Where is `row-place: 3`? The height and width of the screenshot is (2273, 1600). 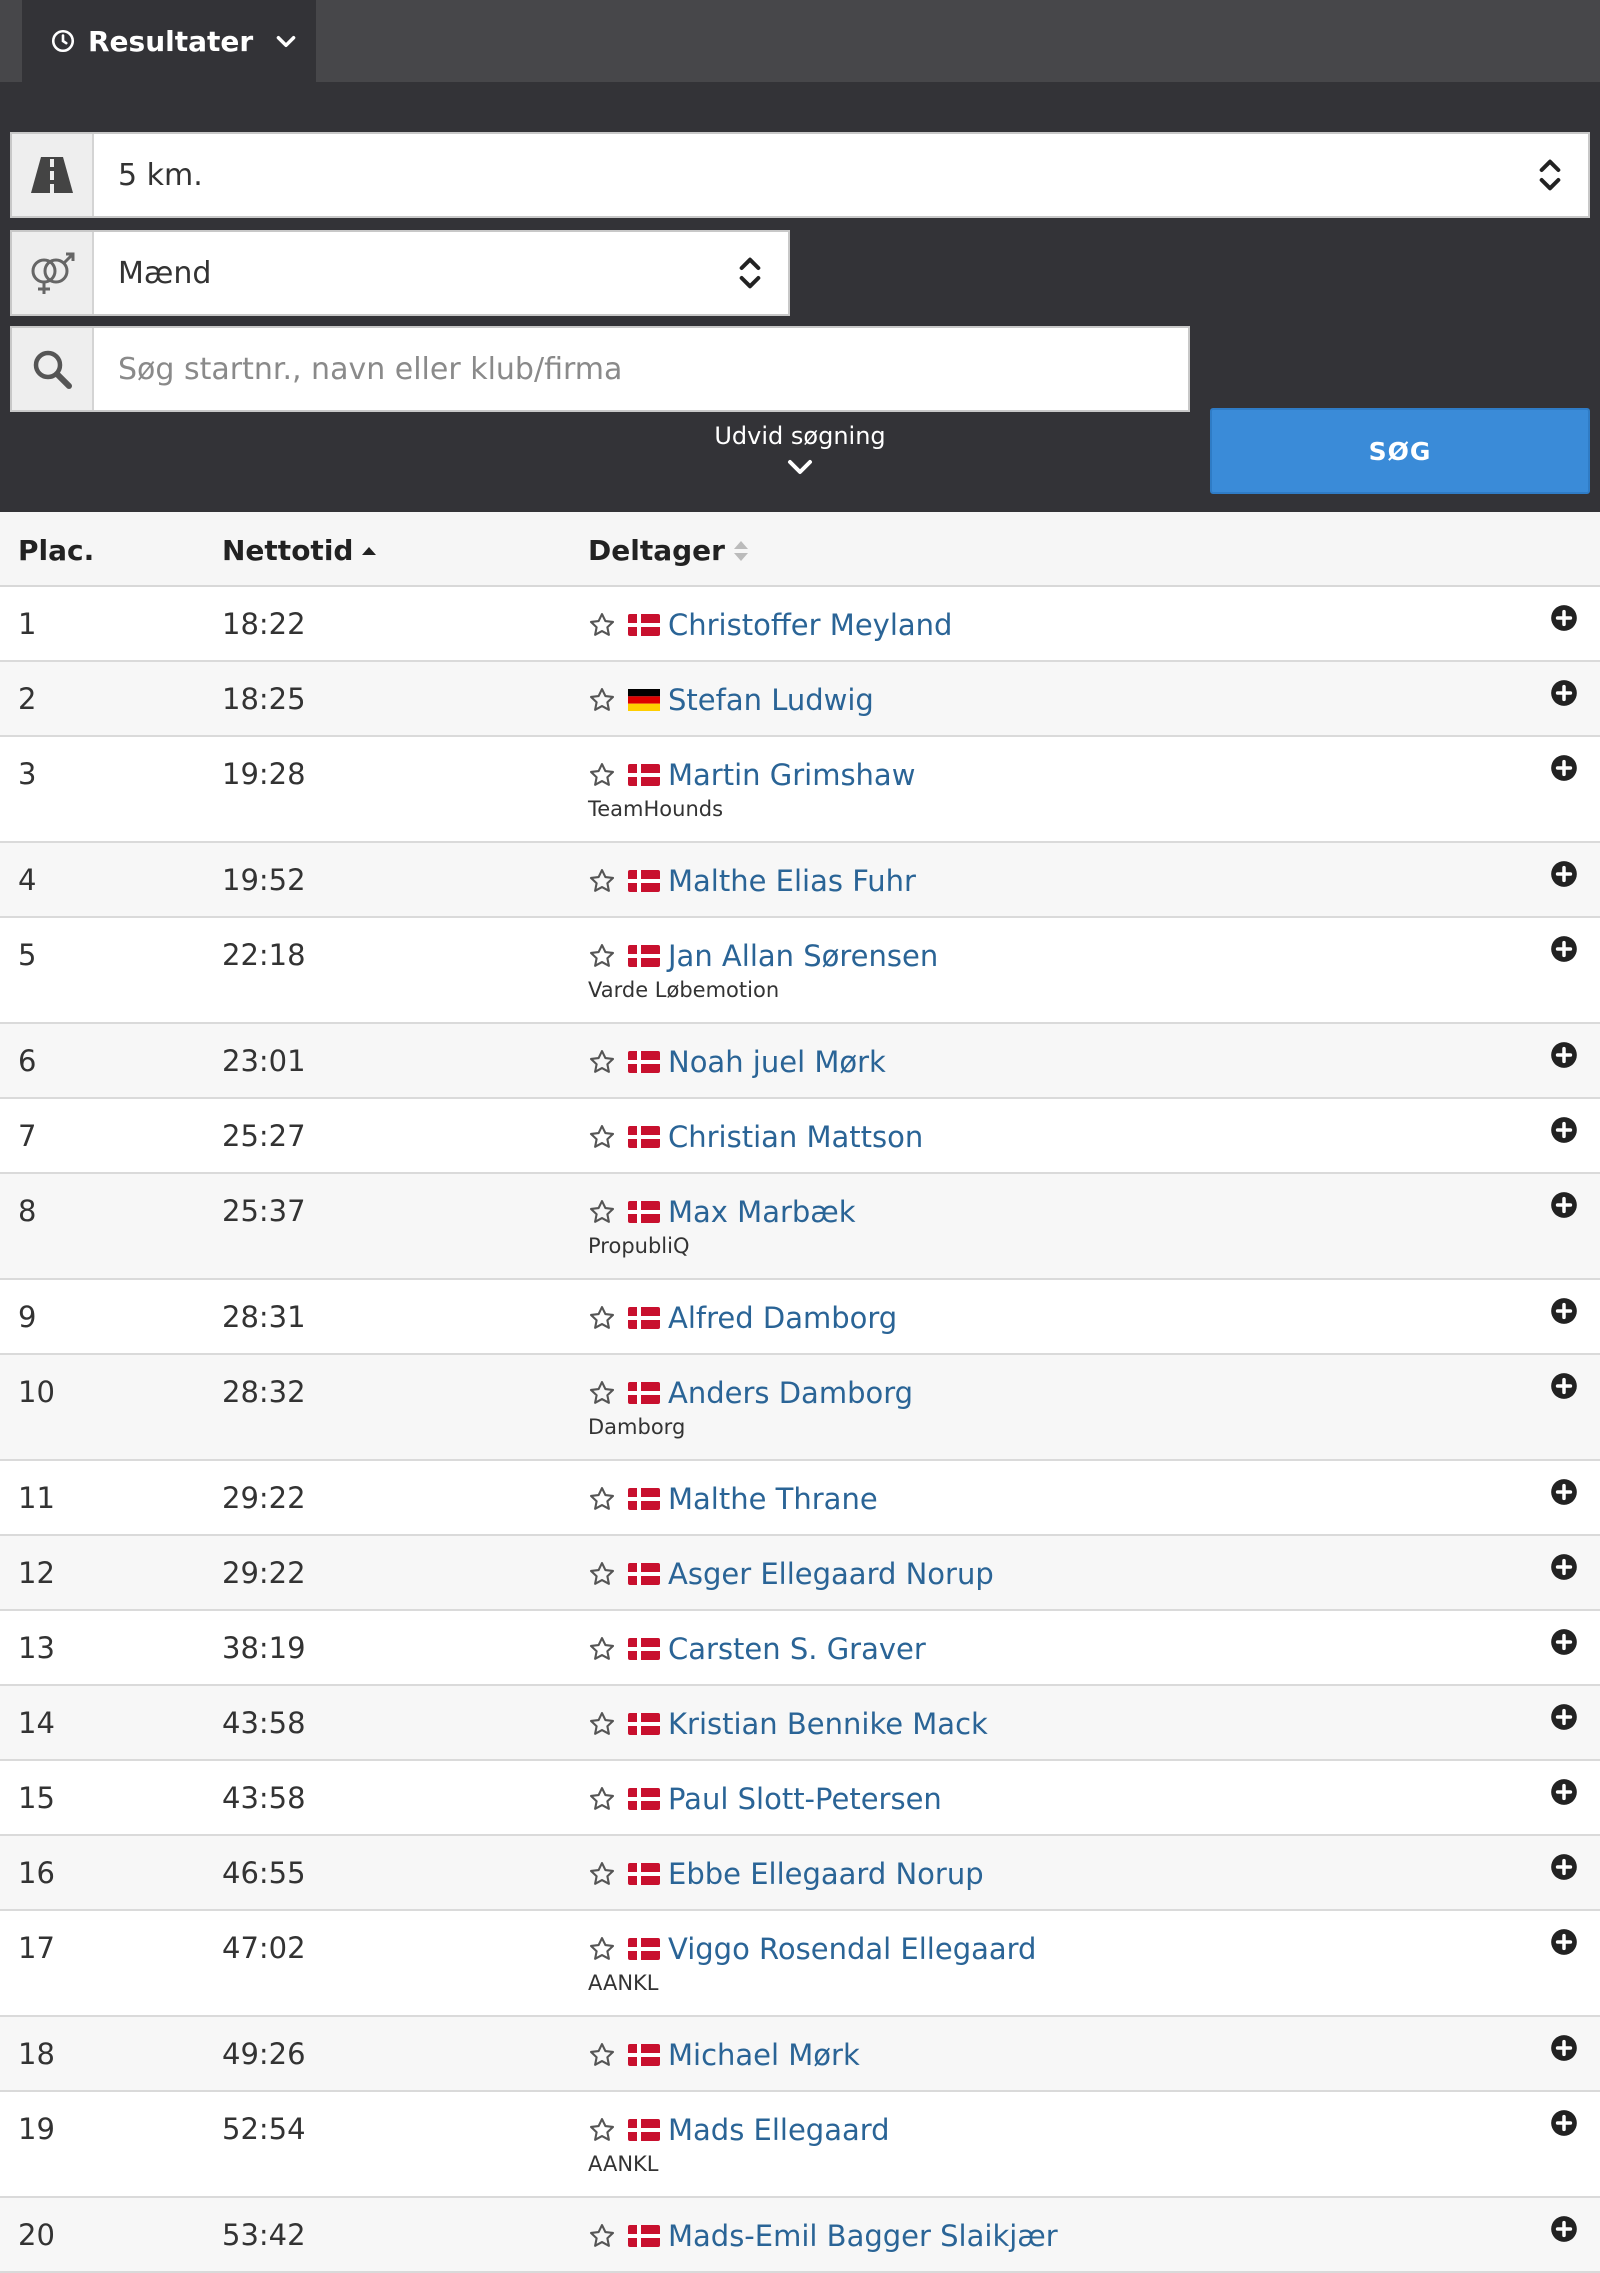
row-place: 3 is located at coordinates (27, 774).